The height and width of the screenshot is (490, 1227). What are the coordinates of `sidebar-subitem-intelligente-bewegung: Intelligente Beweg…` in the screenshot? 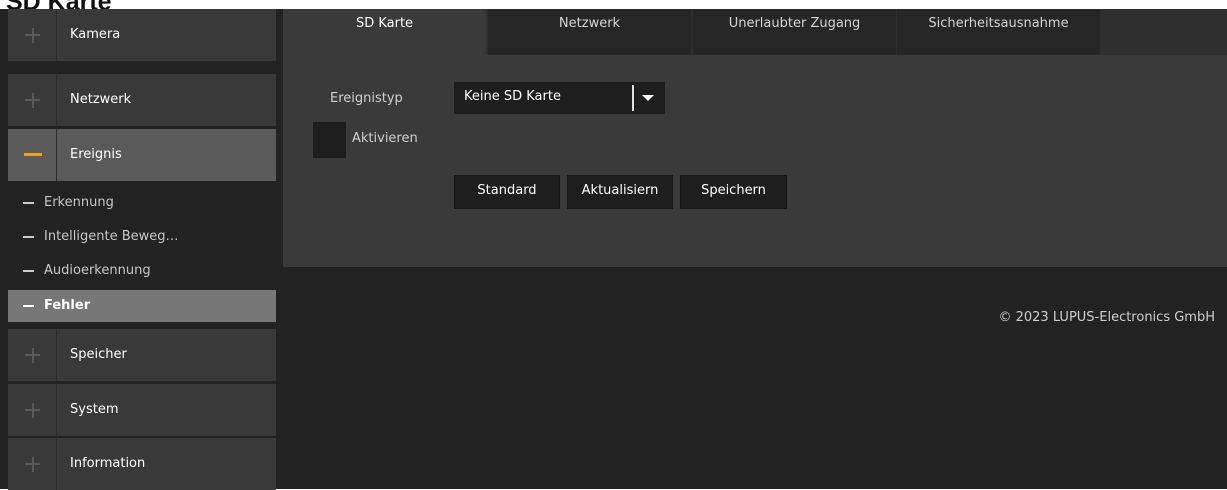 It's located at (142, 237).